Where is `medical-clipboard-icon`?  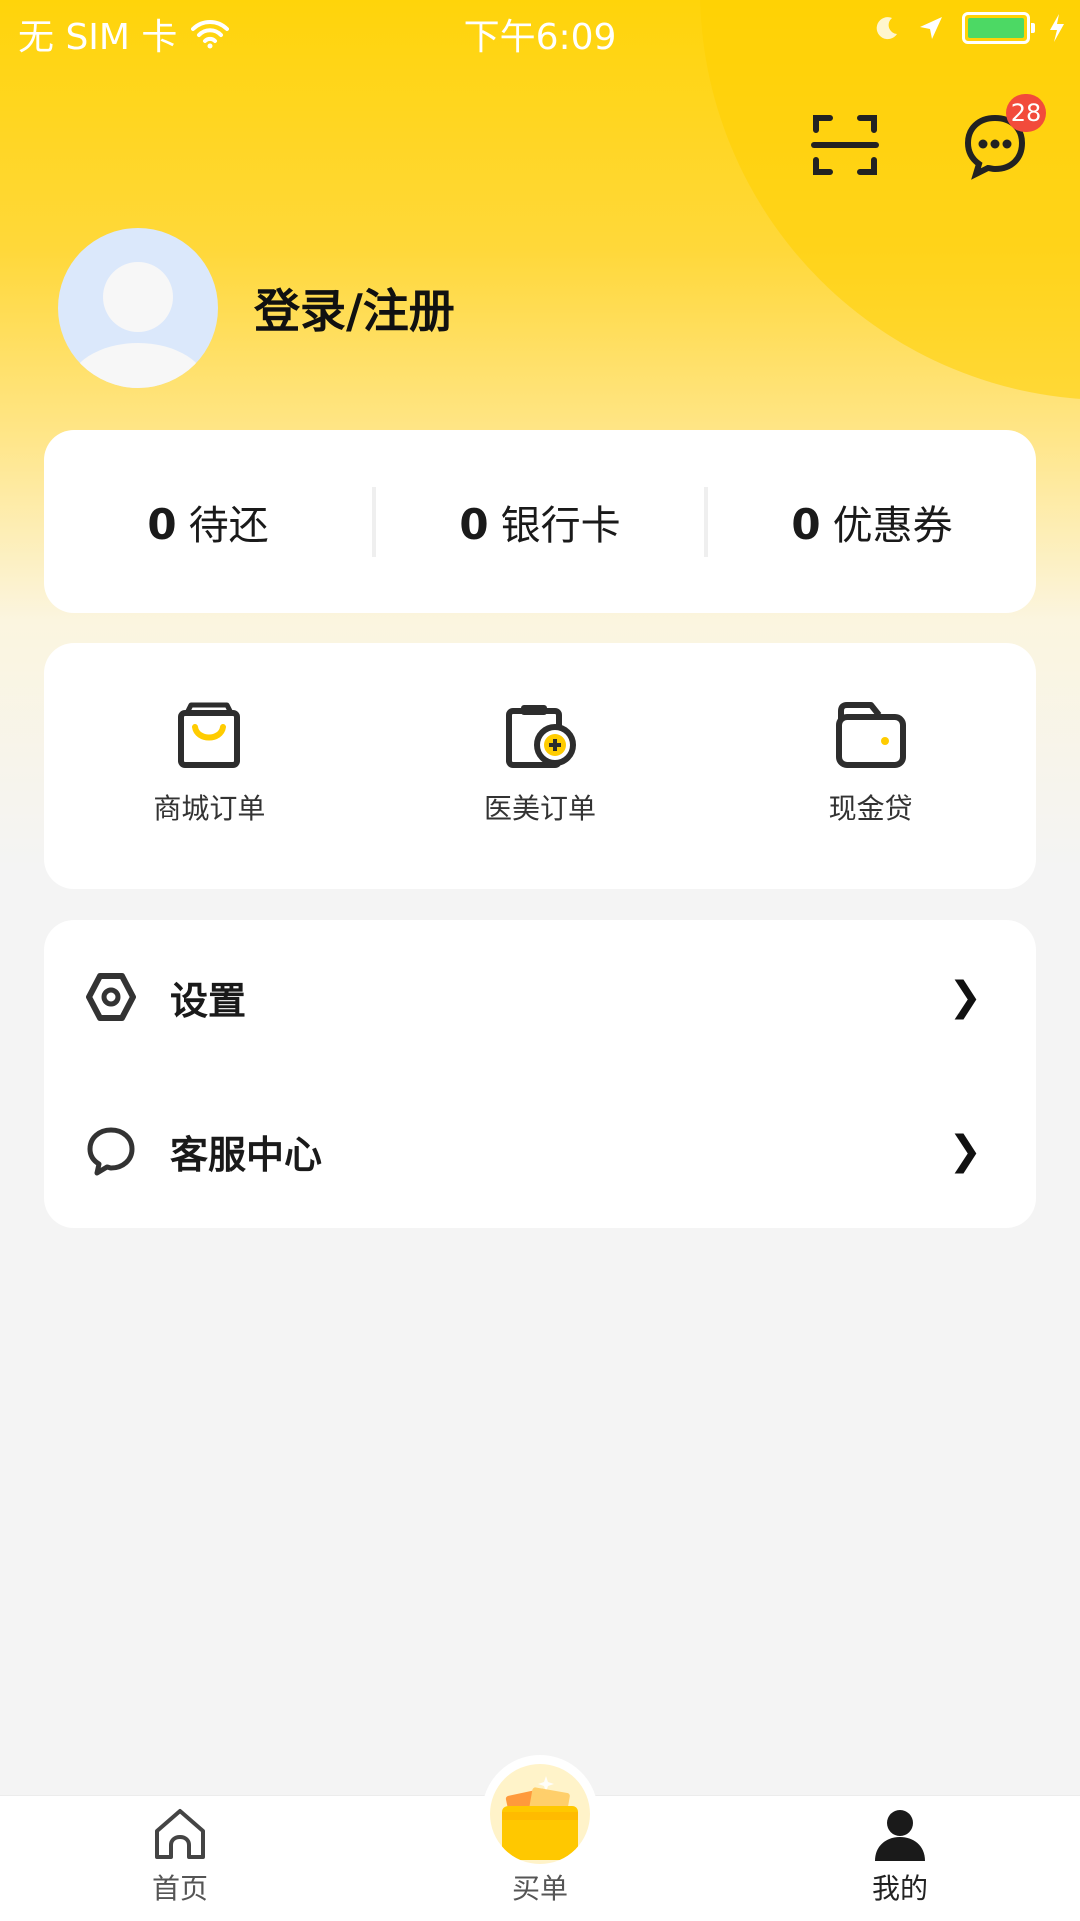 medical-clipboard-icon is located at coordinates (541, 736).